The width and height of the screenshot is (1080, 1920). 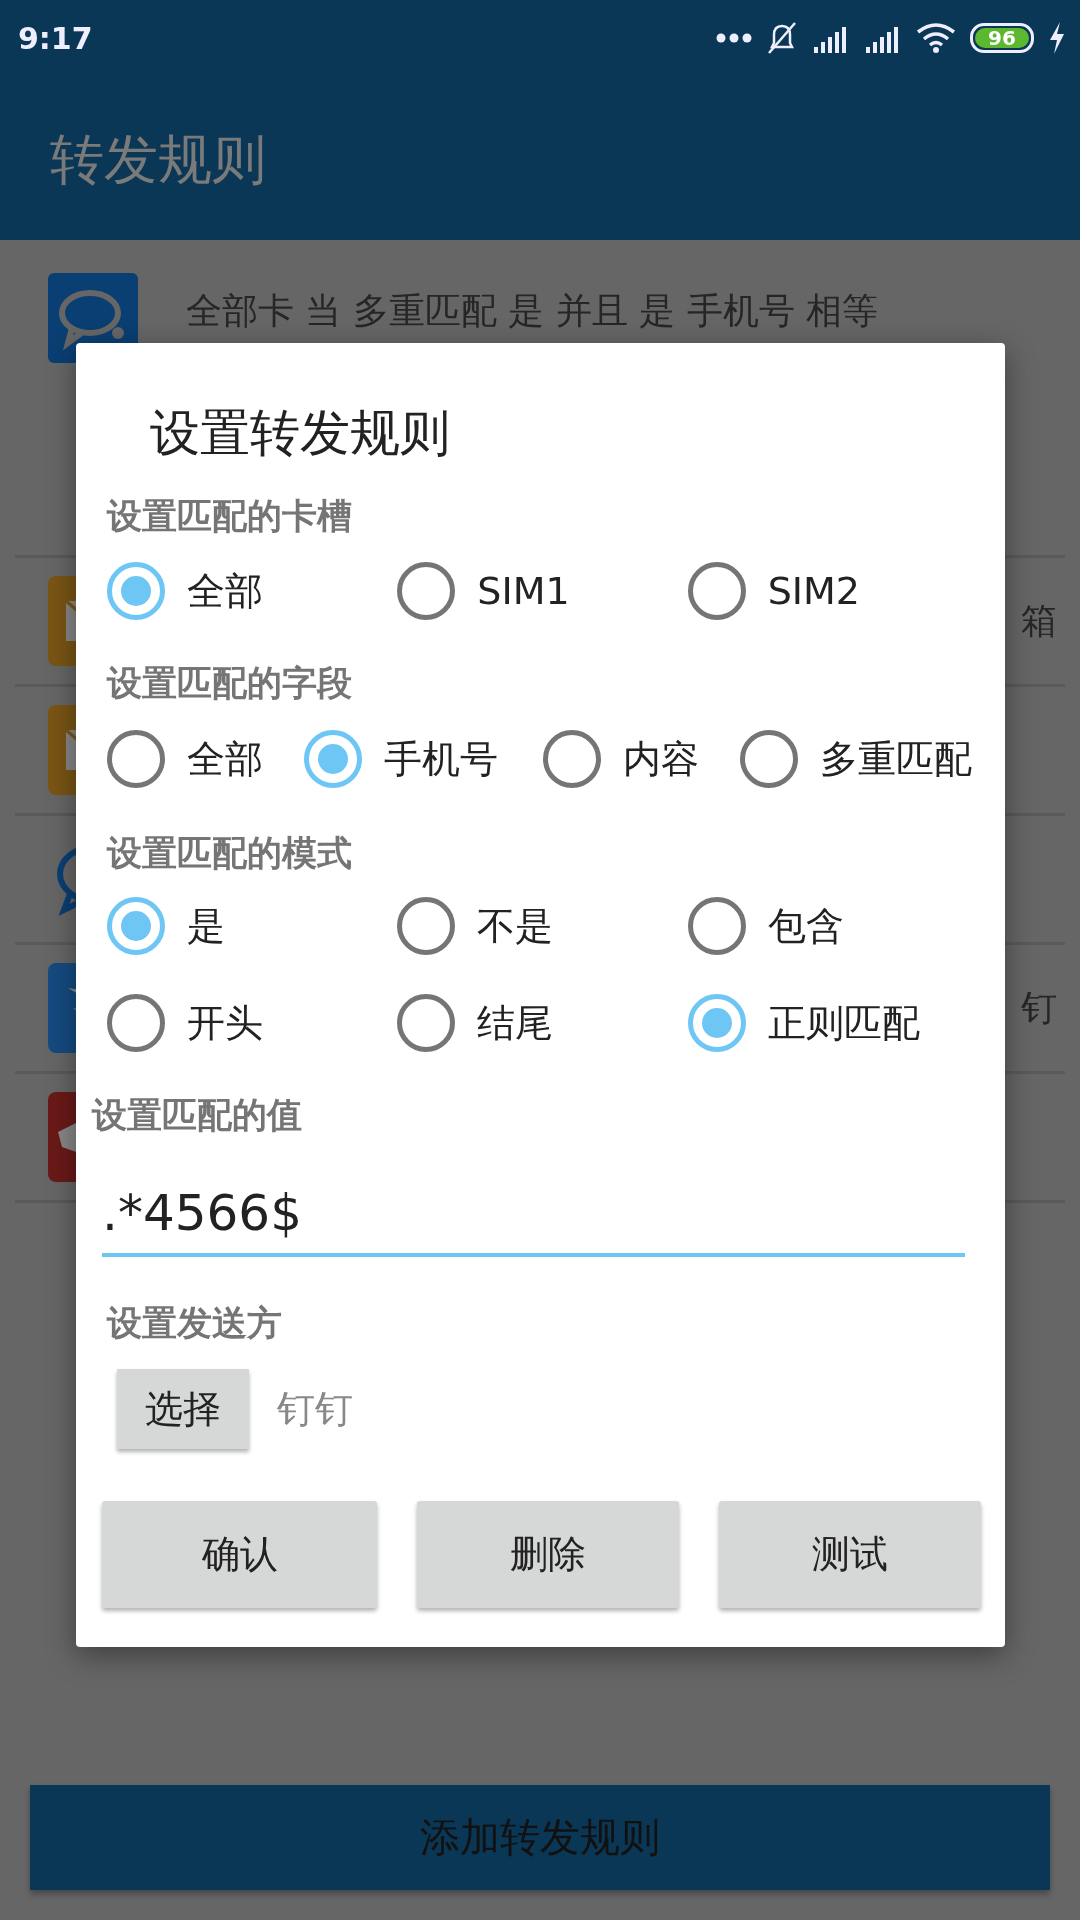 What do you see at coordinates (532, 311) in the screenshot?
I see `rule-text: 全部卡 当 多重匹配 是 并且 是 手机号 相等` at bounding box center [532, 311].